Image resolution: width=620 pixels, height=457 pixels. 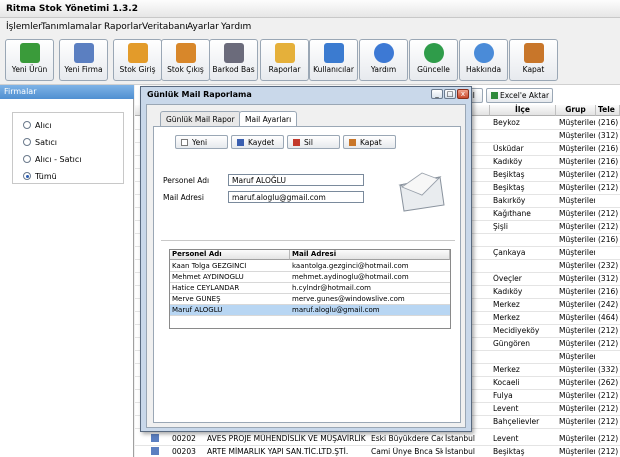 I want to click on column-header-ilce: İlçe, so click(x=523, y=110).